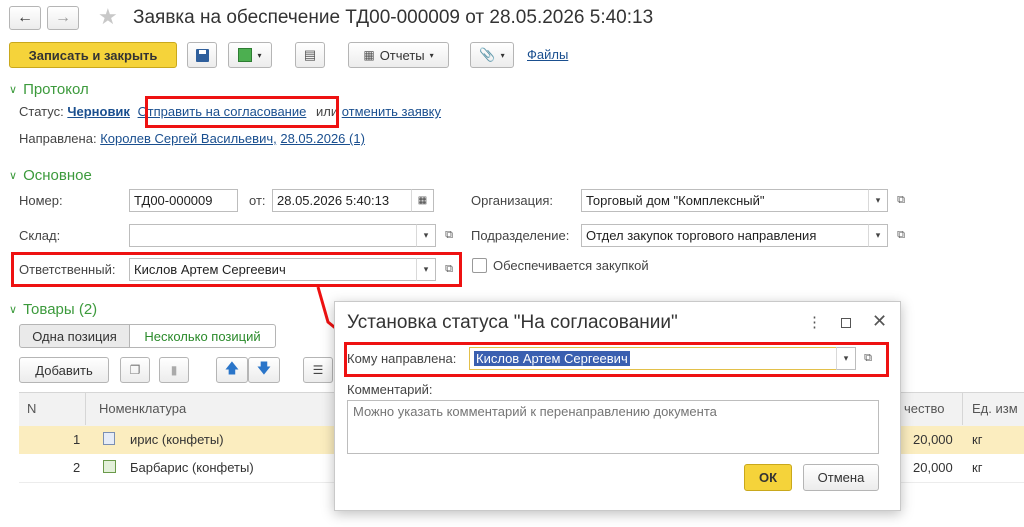  I want to click on paste-icon: ▮, so click(174, 370).